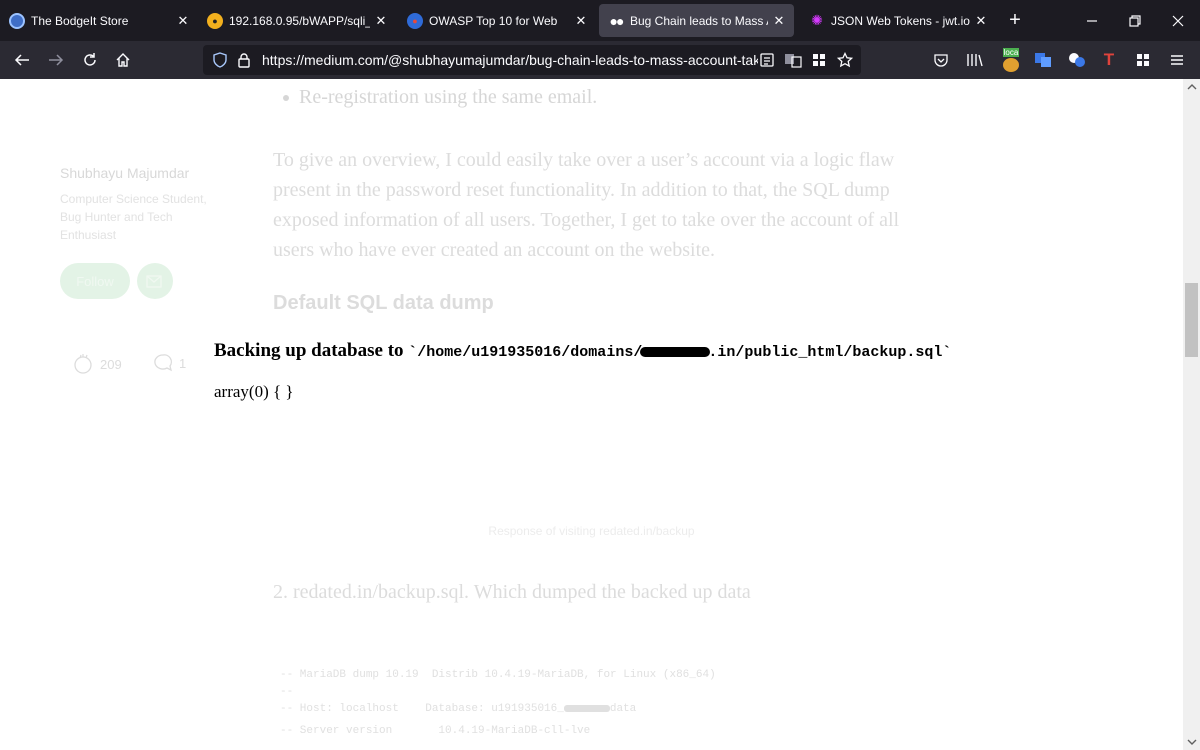 This screenshot has width=1200, height=750. What do you see at coordinates (1043, 60) in the screenshot?
I see `translator-extension-icon` at bounding box center [1043, 60].